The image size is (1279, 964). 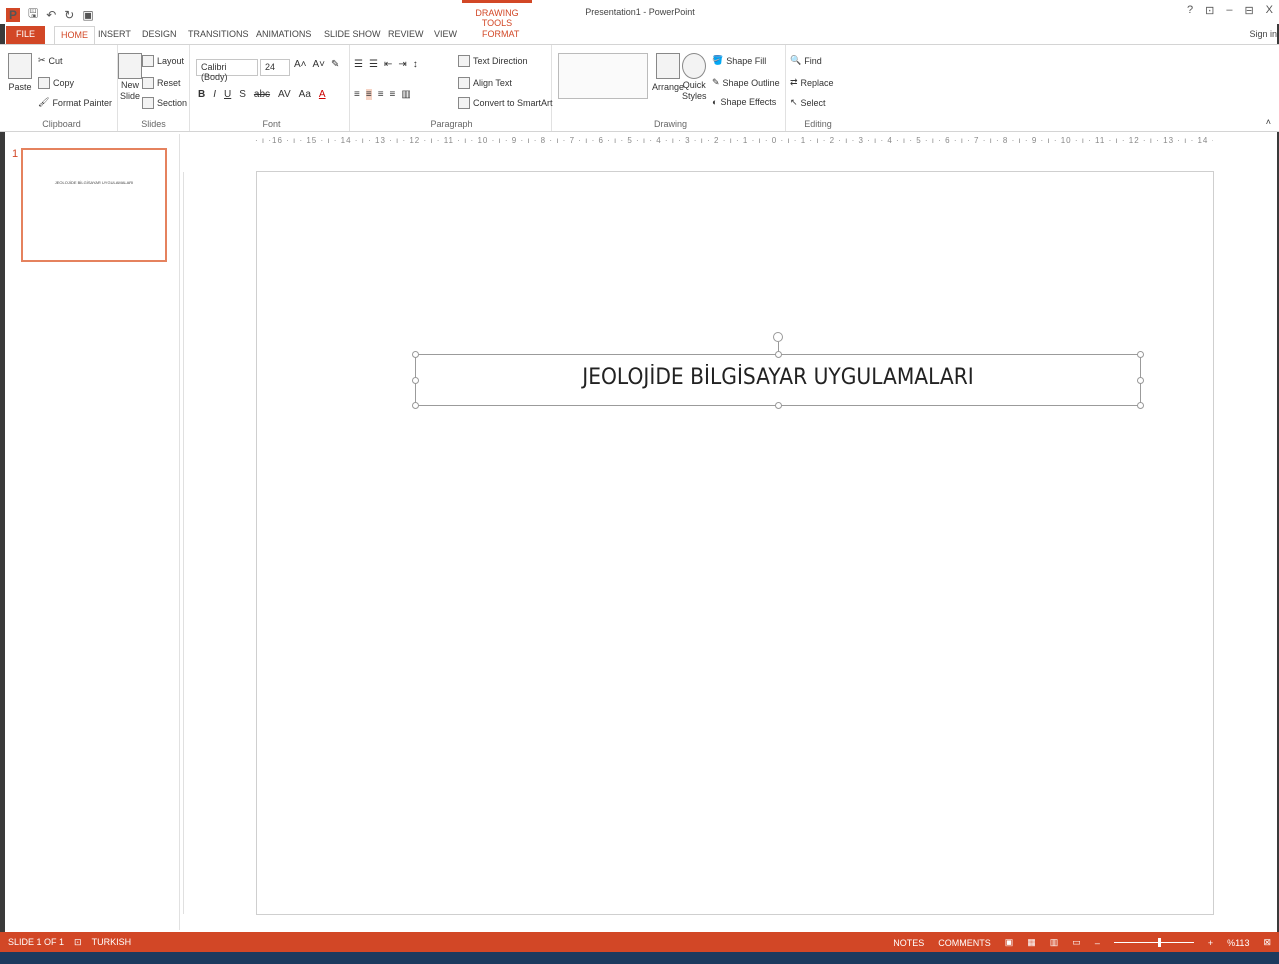 I want to click on change-case-button: Aa, so click(x=305, y=94).